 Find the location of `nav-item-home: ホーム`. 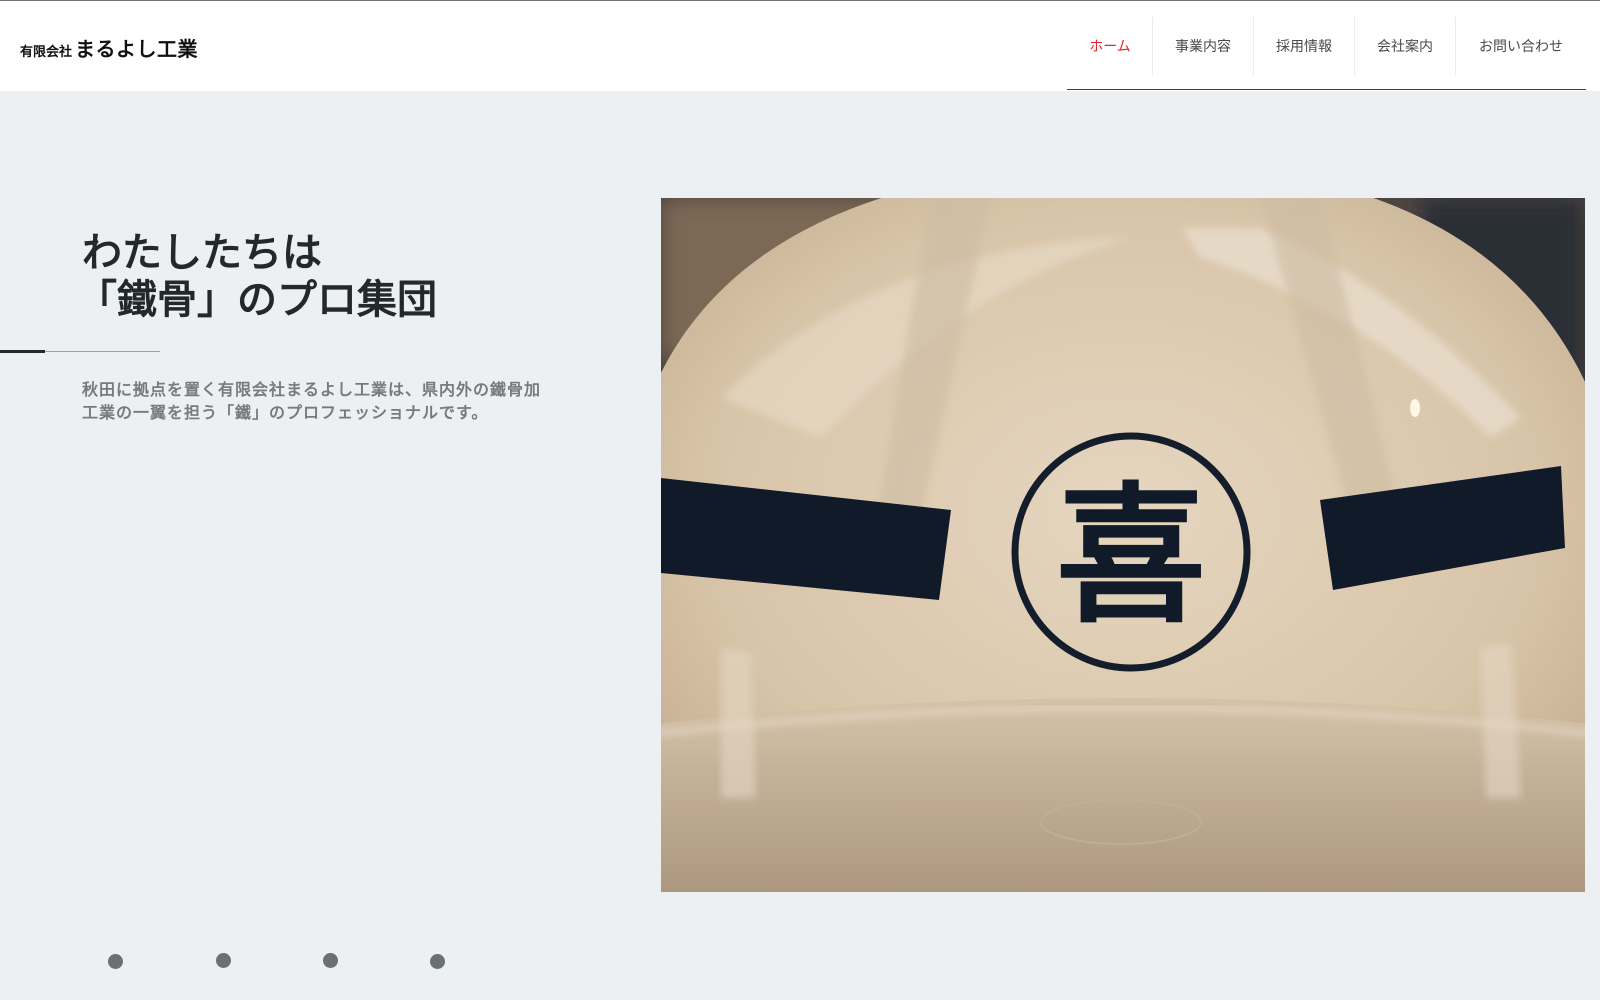

nav-item-home: ホーム is located at coordinates (1110, 46).